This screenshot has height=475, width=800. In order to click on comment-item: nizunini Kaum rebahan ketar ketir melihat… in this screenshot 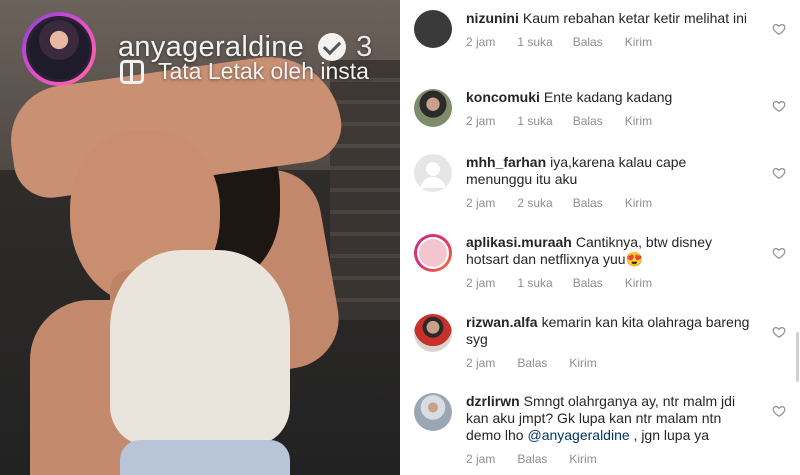, I will do `click(600, 29)`.